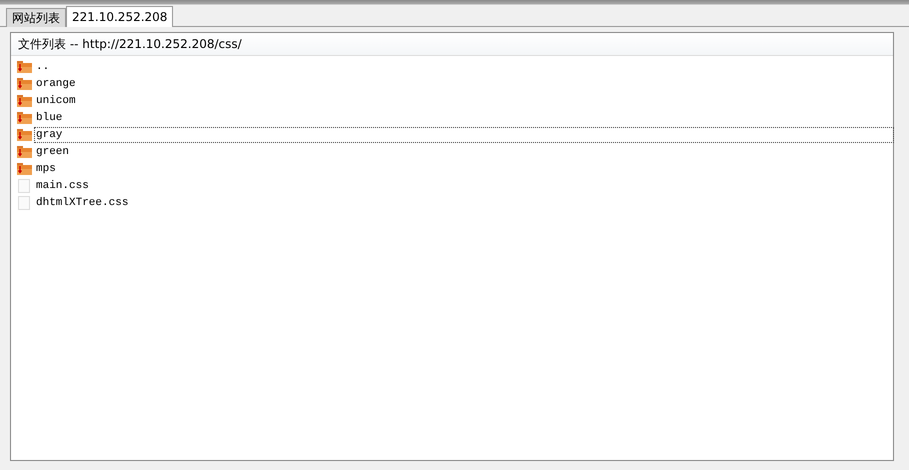 The image size is (909, 470). Describe the element at coordinates (56, 100) in the screenshot. I see `file-item: unicom` at that location.